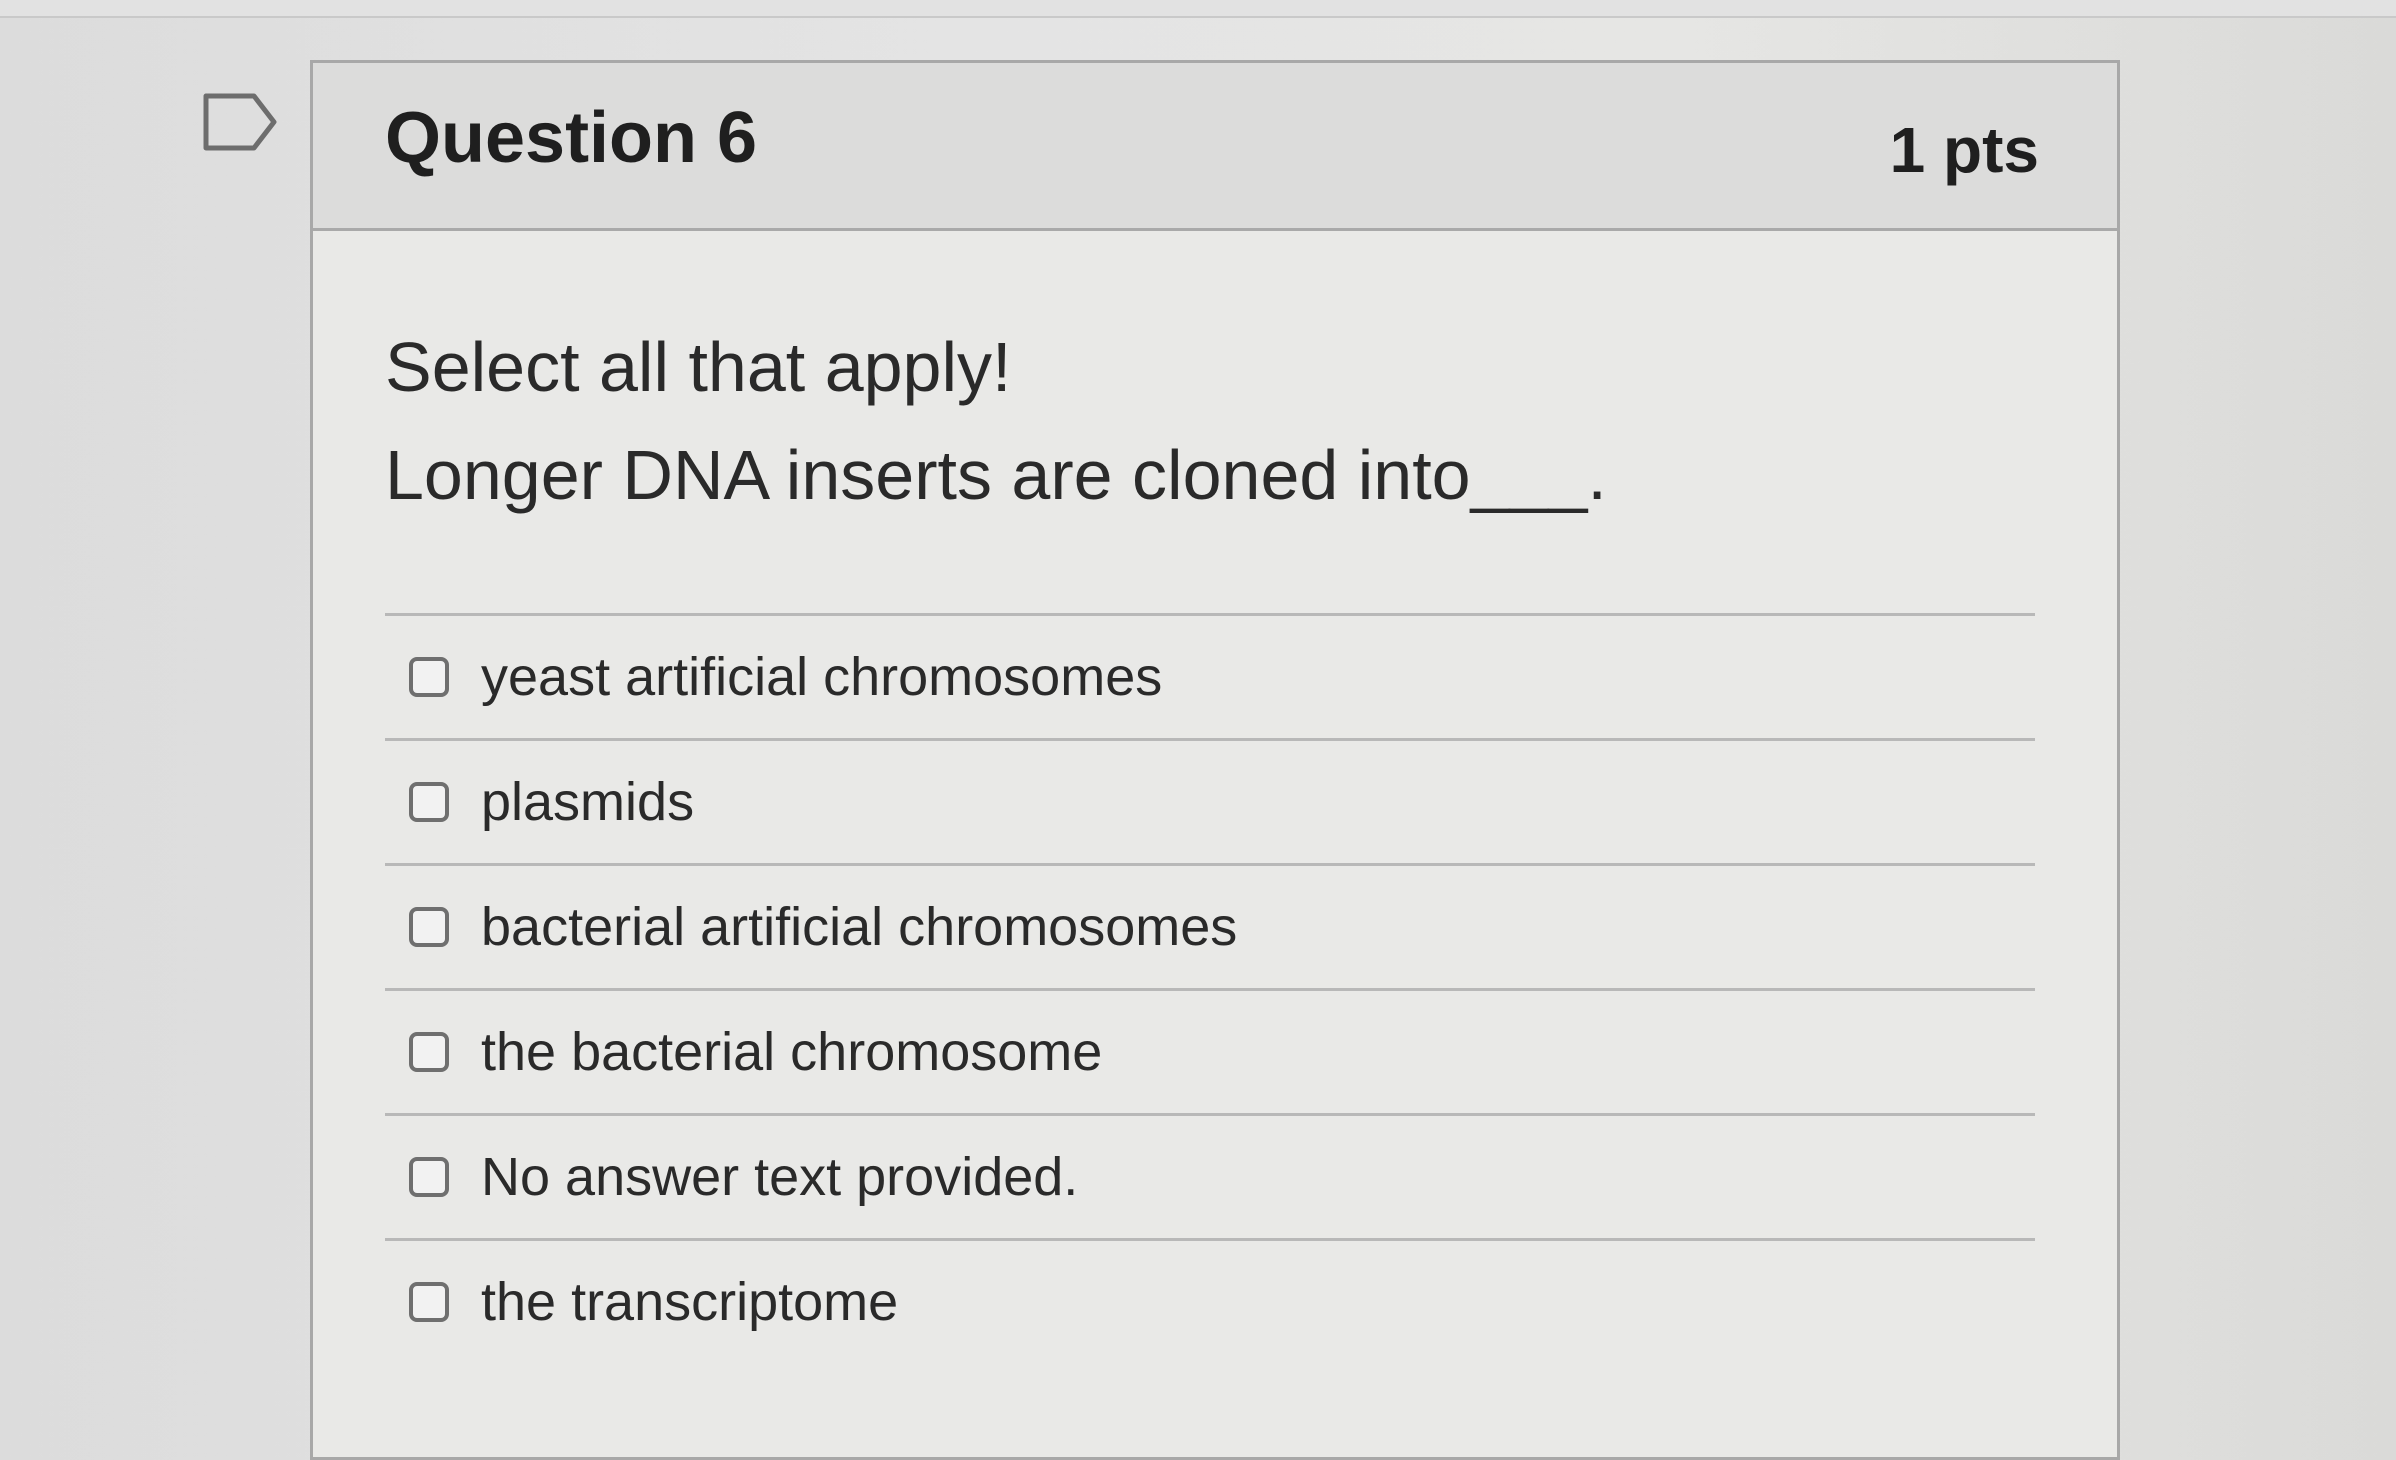 The height and width of the screenshot is (1460, 2396). What do you see at coordinates (1210, 802) in the screenshot?
I see `answer-option-plasmids: plasmids` at bounding box center [1210, 802].